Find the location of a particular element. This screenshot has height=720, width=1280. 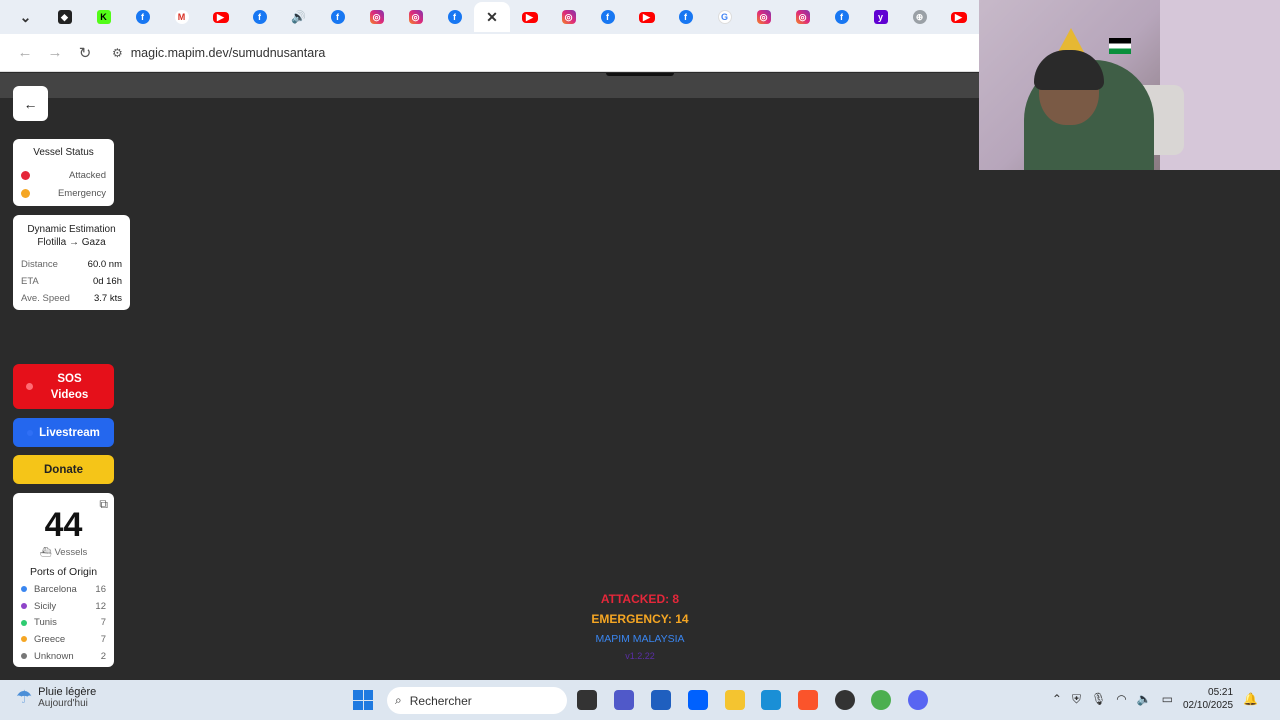

port-row: Tunis 7 is located at coordinates (63, 622).